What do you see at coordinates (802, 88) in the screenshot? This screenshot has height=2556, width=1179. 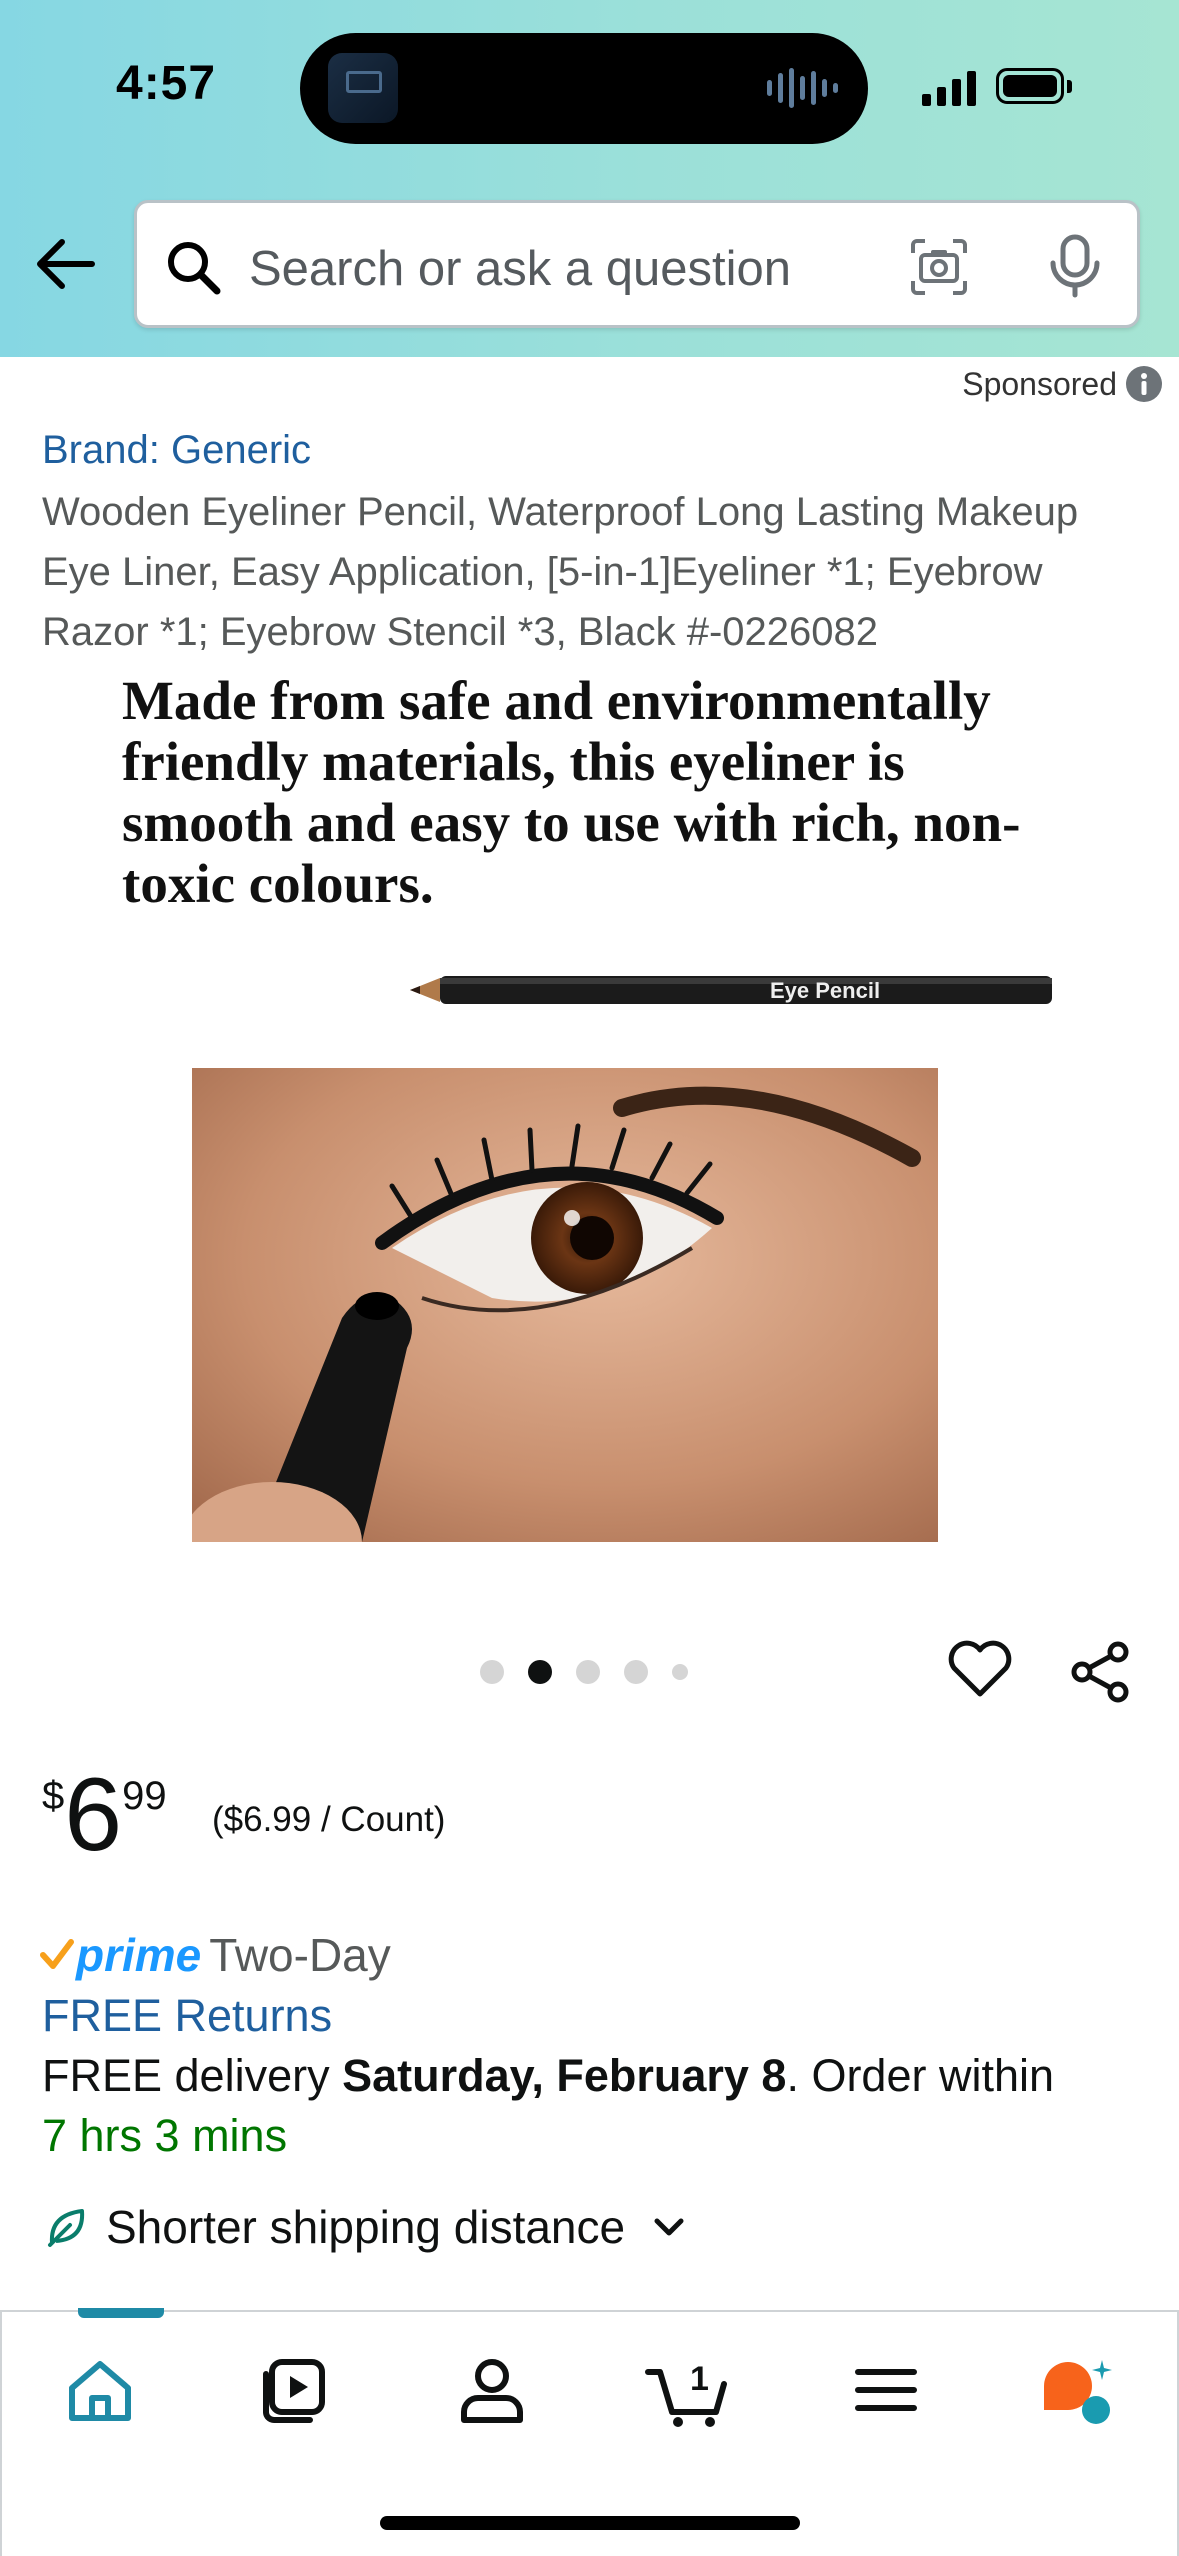 I see `audio-wave-icon` at bounding box center [802, 88].